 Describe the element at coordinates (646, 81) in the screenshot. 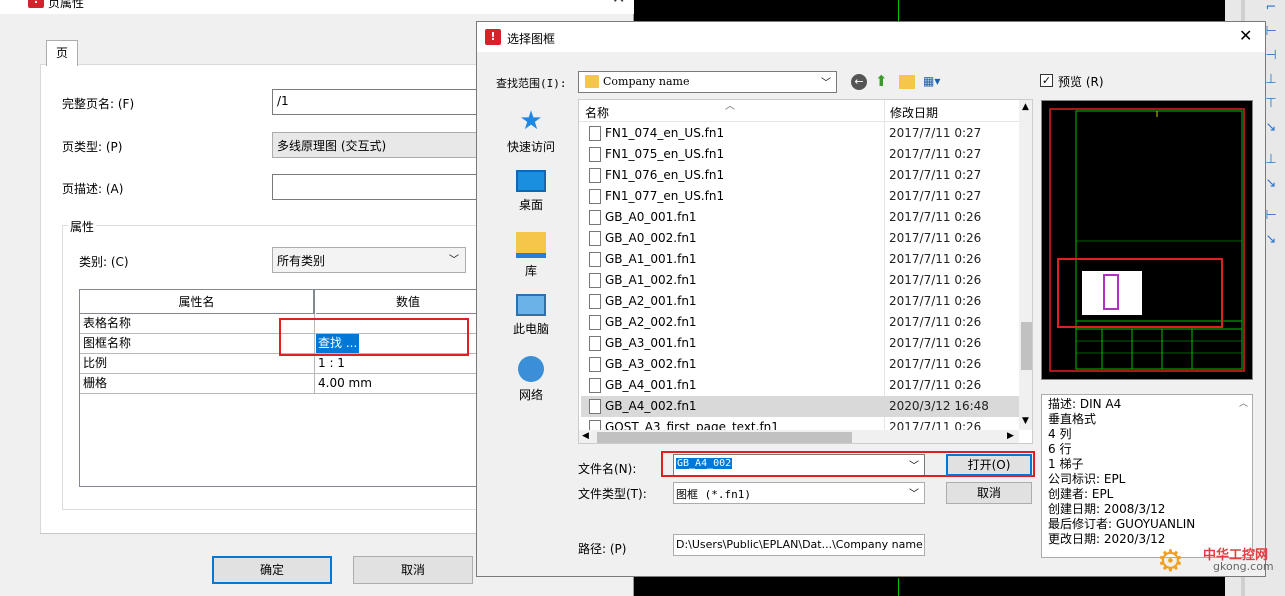

I see `look-in-value: Company name` at that location.